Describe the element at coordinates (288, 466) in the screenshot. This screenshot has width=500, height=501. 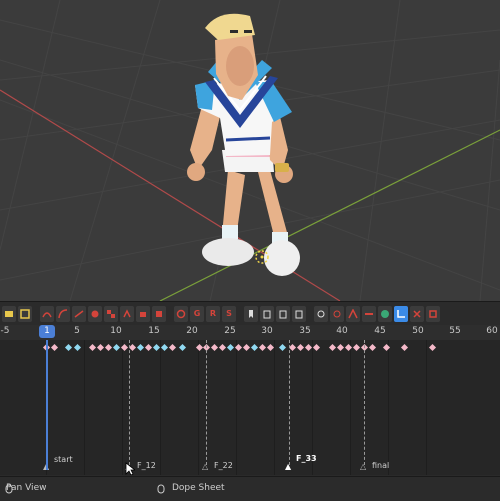
I see `marker-triangle-icon: ▲` at that location.